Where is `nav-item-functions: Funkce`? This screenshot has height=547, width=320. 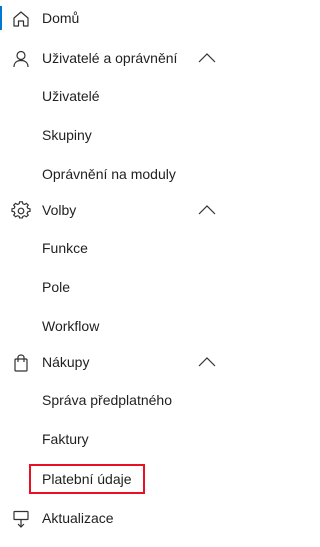
nav-item-functions: Funkce is located at coordinates (113, 248).